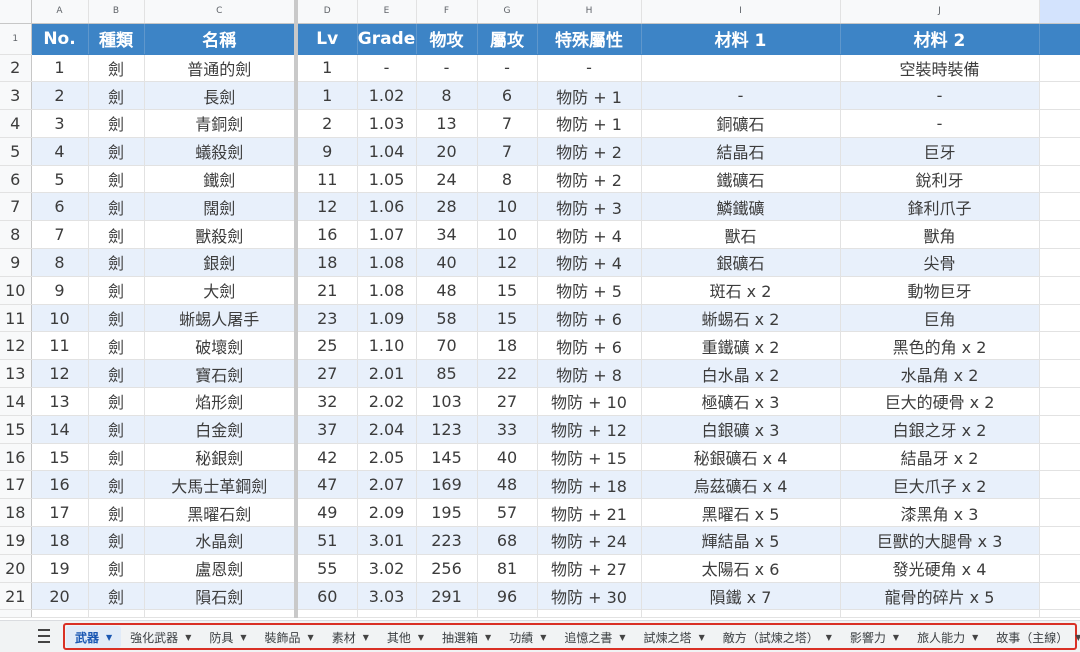 The height and width of the screenshot is (652, 1080). Describe the element at coordinates (327, 485) in the screenshot. I see `cell-lv: 47` at that location.